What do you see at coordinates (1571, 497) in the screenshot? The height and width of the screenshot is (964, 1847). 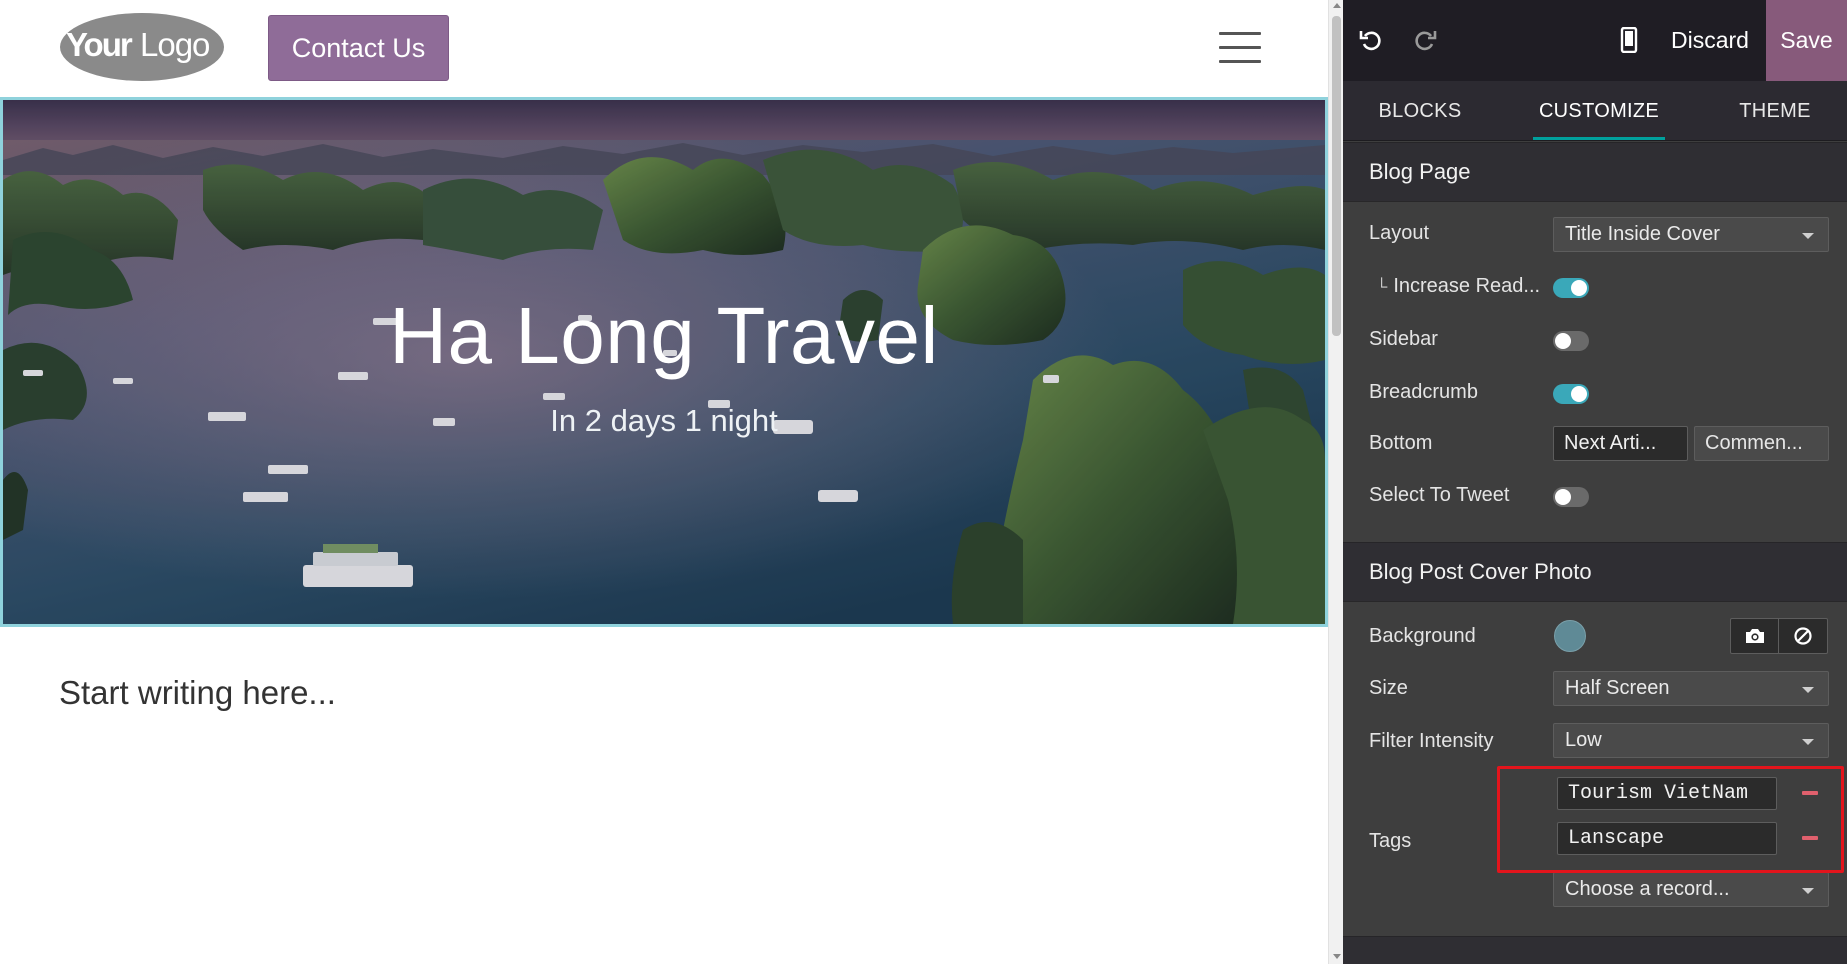 I see `select-to-tweet-toggle` at bounding box center [1571, 497].